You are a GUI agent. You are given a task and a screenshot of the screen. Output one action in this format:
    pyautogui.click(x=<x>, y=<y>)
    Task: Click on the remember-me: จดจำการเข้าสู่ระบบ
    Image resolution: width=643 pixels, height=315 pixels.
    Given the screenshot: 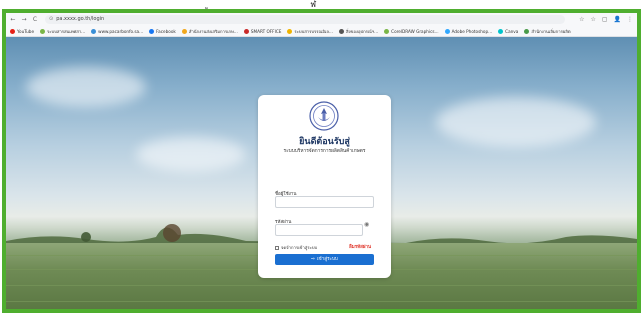 What is the action you would take?
    pyautogui.click(x=296, y=247)
    